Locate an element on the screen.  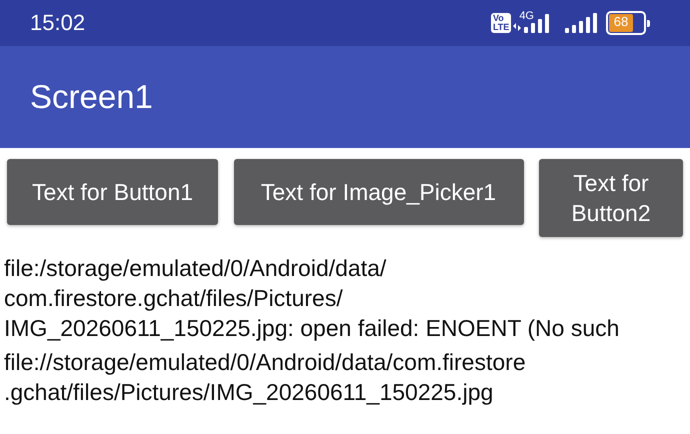
text-button: Text for Image_Picker1 is located at coordinates (379, 192).